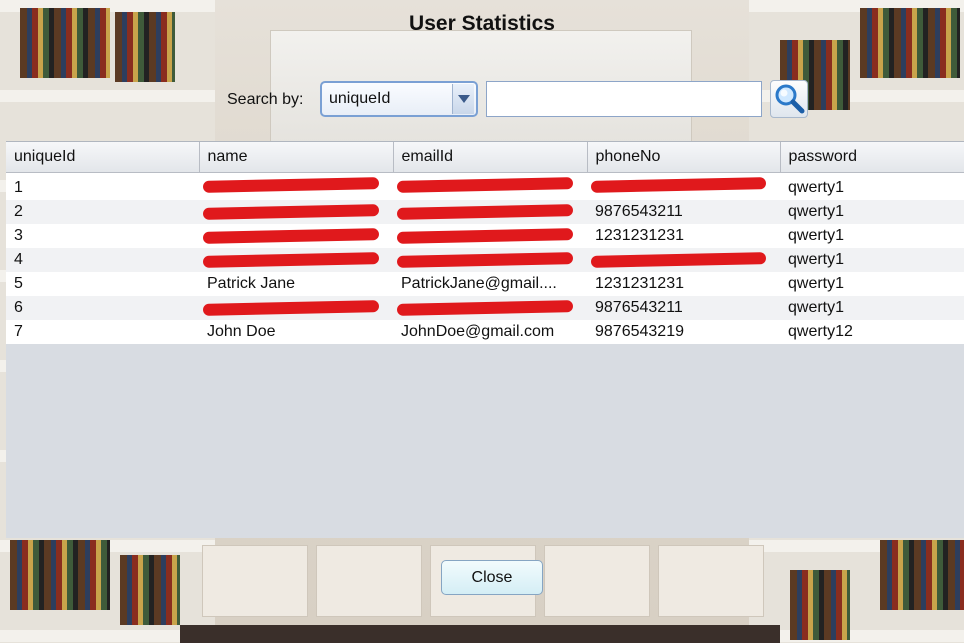  I want to click on search-button, so click(789, 99).